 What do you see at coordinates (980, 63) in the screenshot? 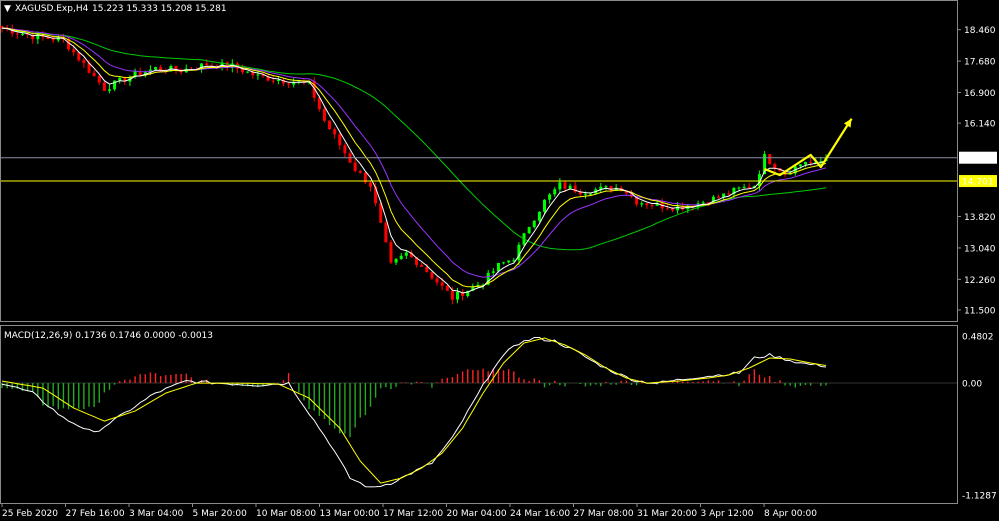
I see `price-tick-label: 17.680` at bounding box center [980, 63].